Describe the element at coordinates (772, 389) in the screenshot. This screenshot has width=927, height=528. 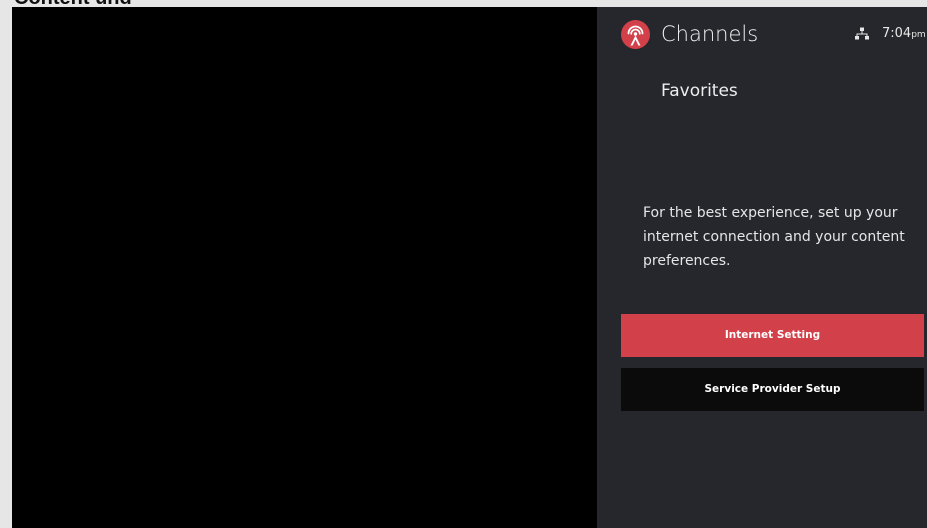
I see `service-provider-setup-button: Service Provider Setup` at that location.